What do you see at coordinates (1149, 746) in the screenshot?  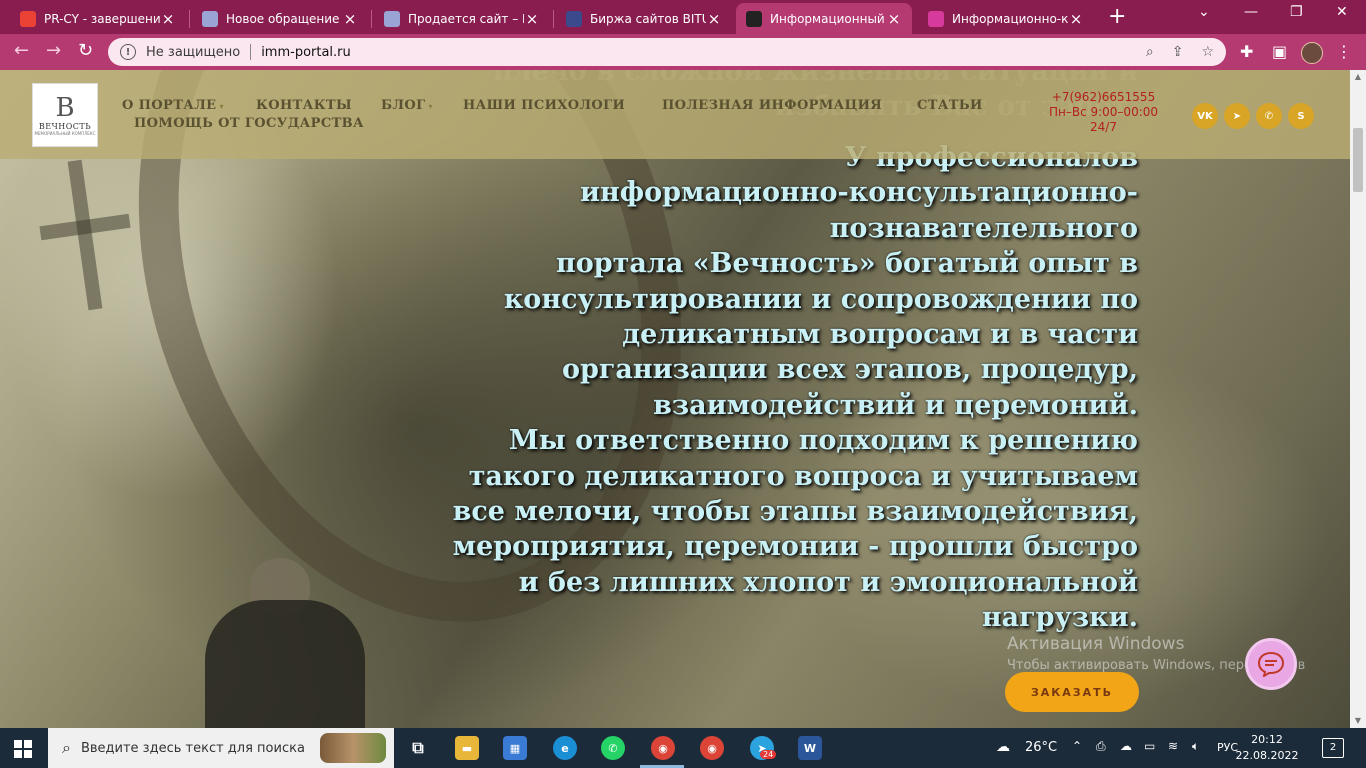 I see `battery-icon: ▭` at bounding box center [1149, 746].